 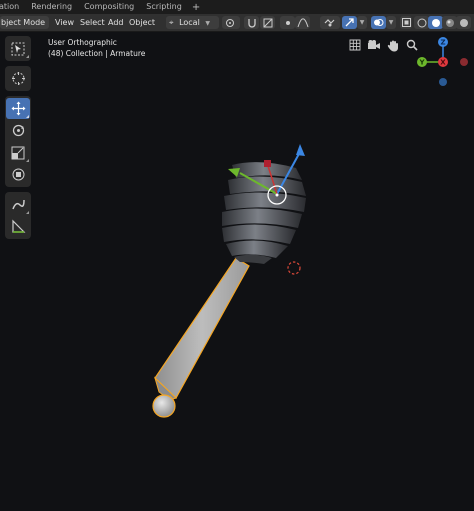 What do you see at coordinates (51, 7) in the screenshot?
I see `tab-rendering: Rendering` at bounding box center [51, 7].